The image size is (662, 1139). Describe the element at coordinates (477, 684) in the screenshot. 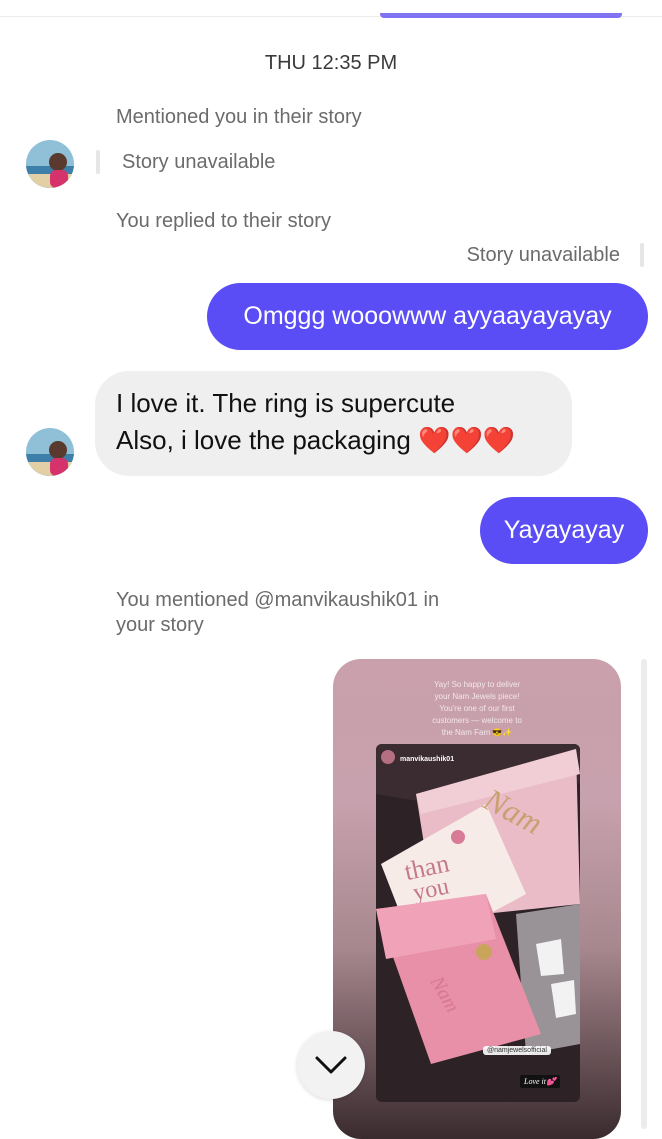

I see `story-caption-line: Yay! So happy to deliver` at that location.